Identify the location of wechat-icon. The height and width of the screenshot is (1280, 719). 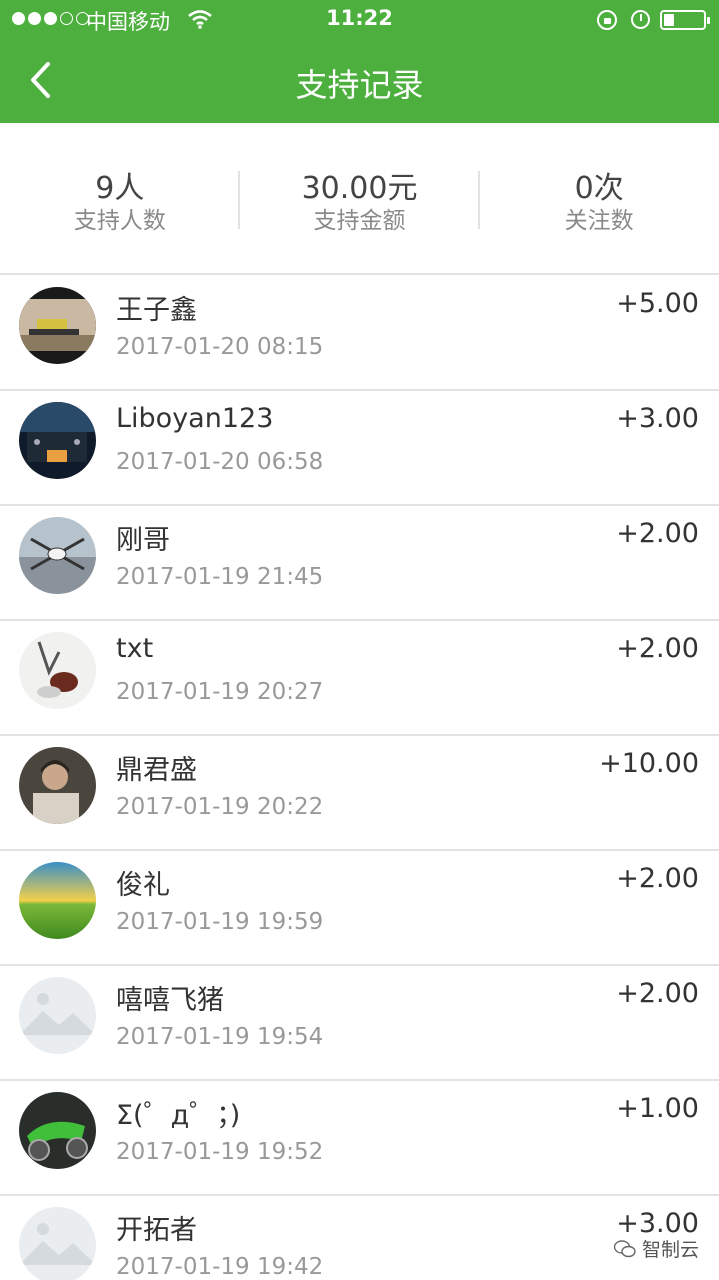
(624, 1248).